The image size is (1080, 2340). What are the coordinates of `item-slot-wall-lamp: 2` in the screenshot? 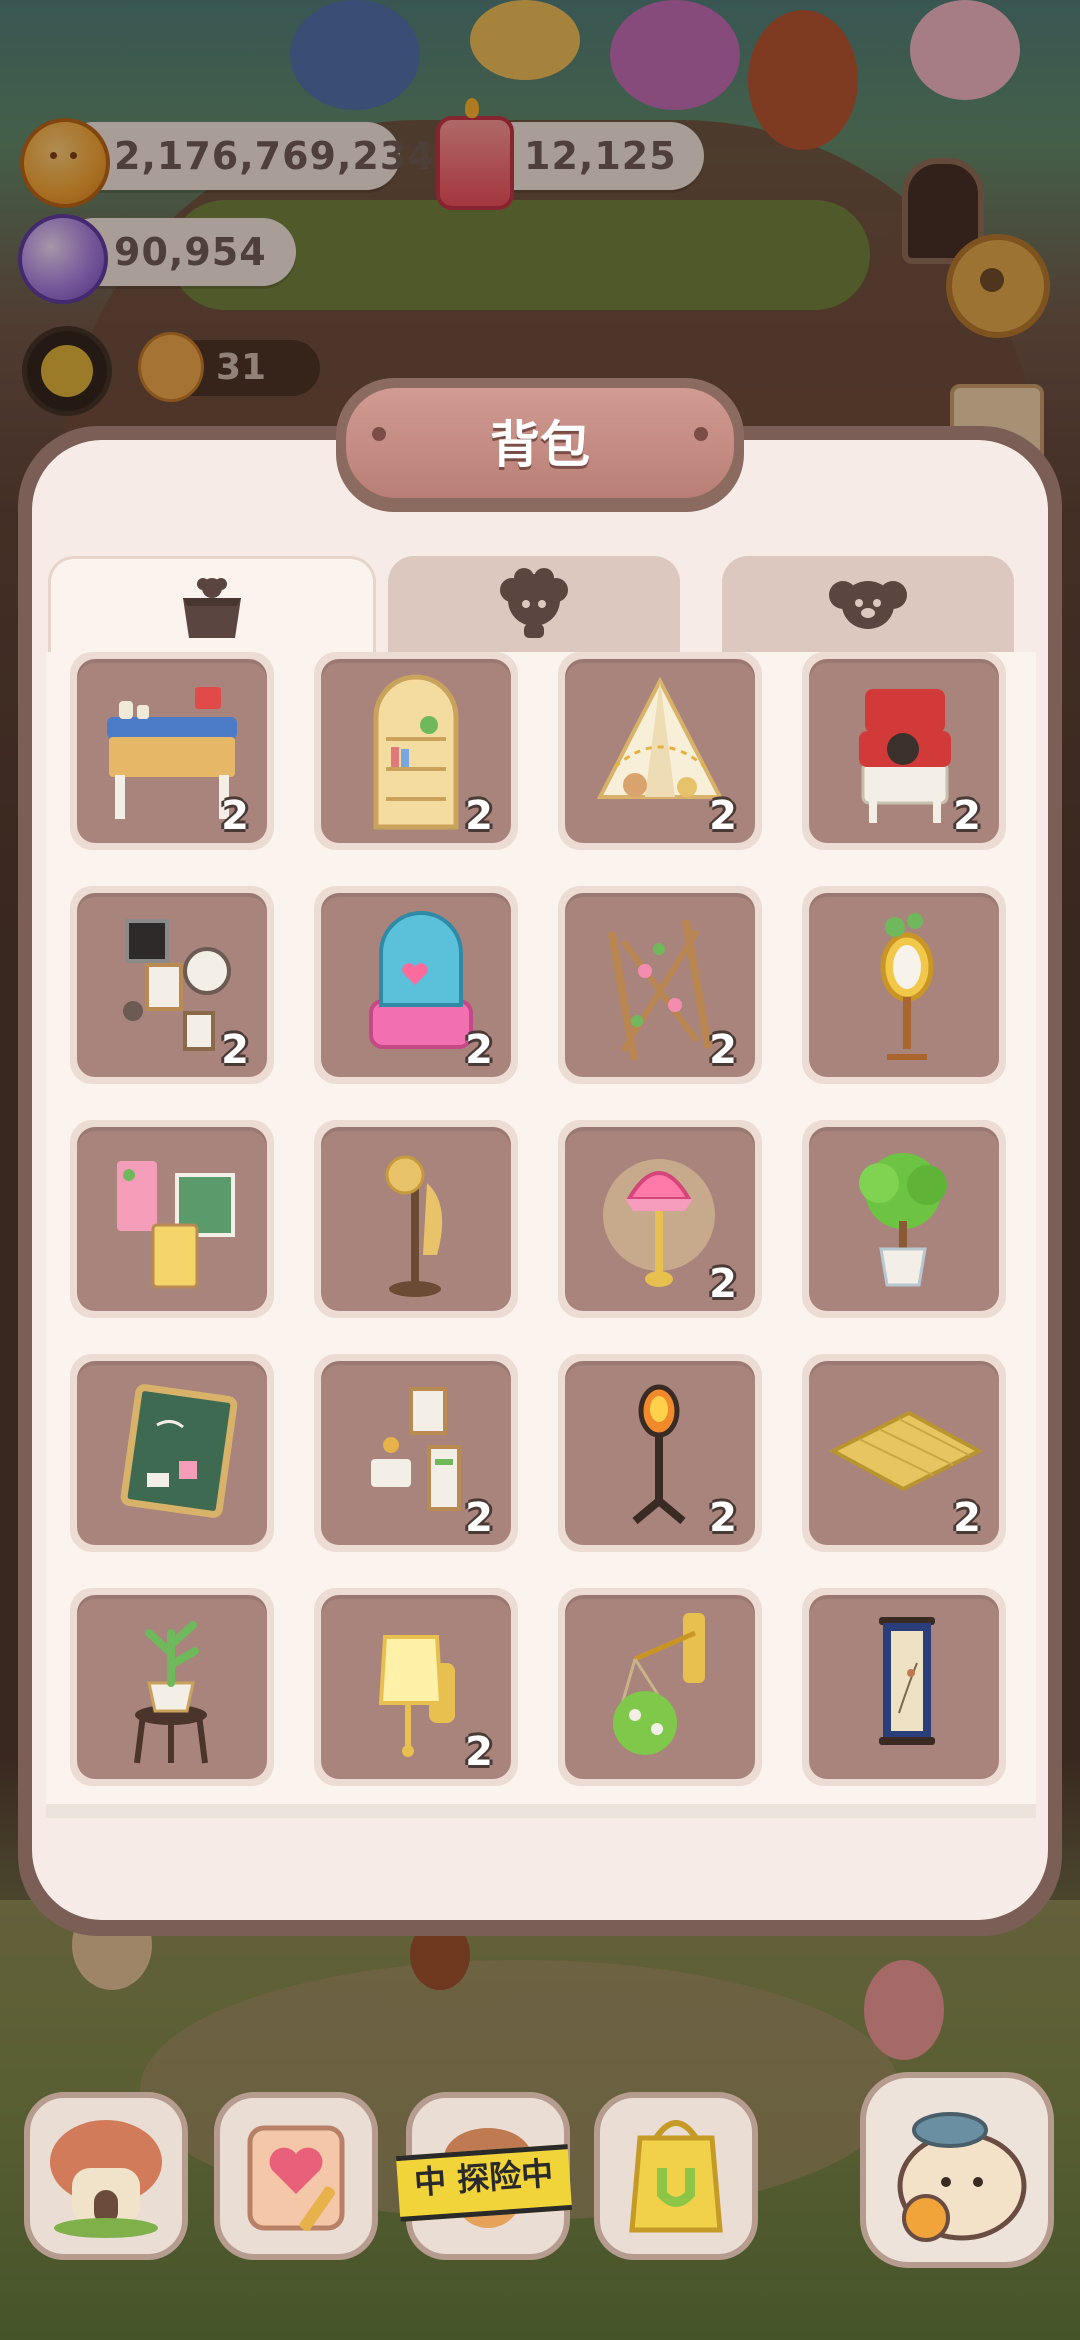 It's located at (416, 1687).